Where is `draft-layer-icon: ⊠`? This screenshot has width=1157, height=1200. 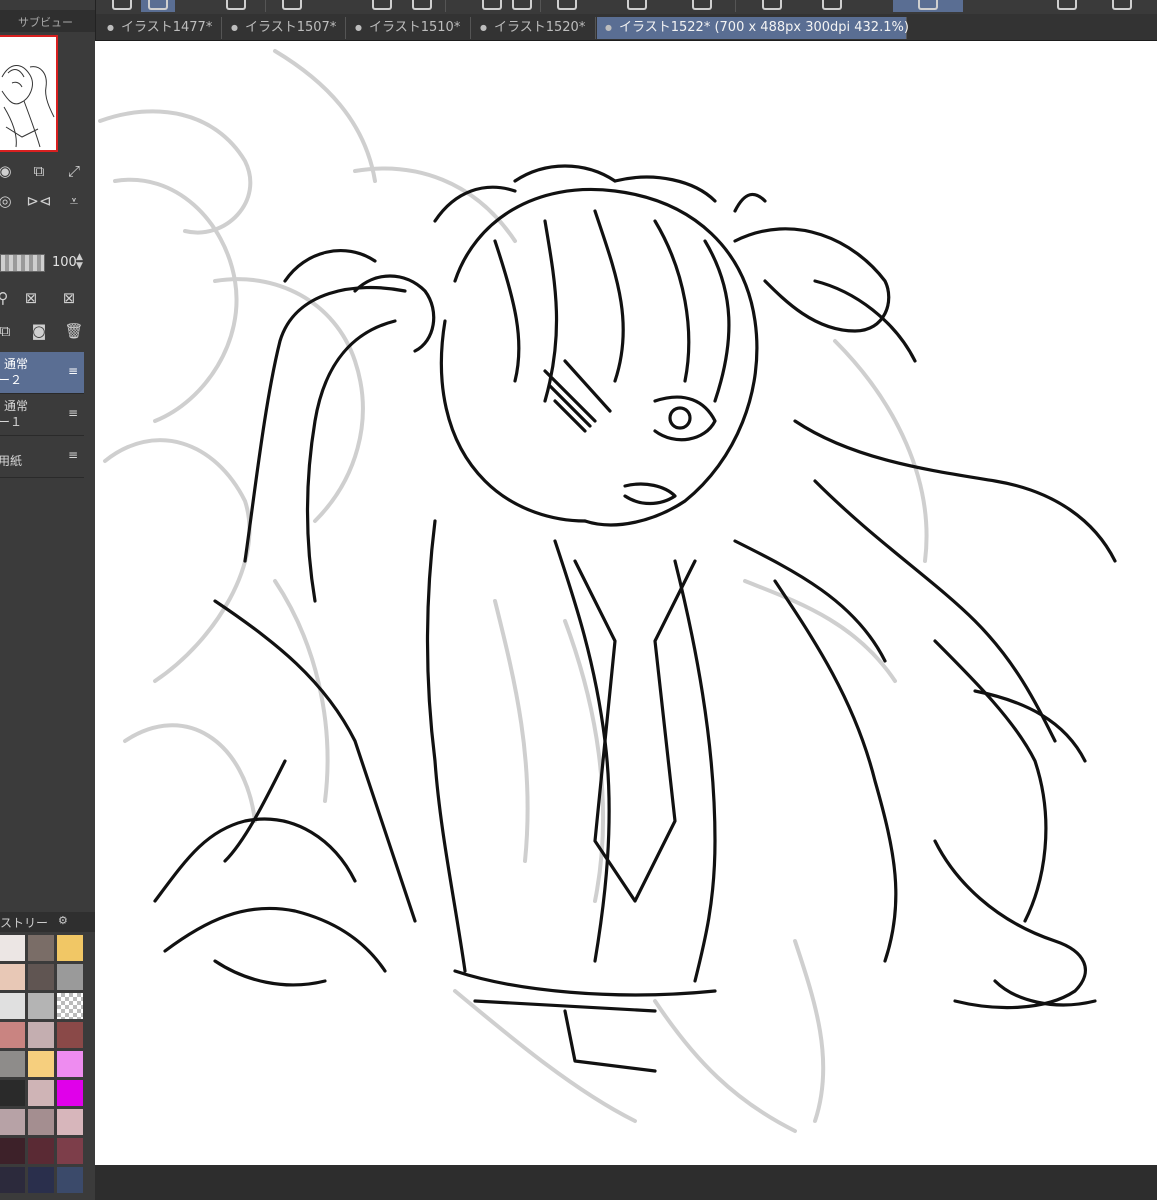
draft-layer-icon: ⊠ is located at coordinates (69, 298).